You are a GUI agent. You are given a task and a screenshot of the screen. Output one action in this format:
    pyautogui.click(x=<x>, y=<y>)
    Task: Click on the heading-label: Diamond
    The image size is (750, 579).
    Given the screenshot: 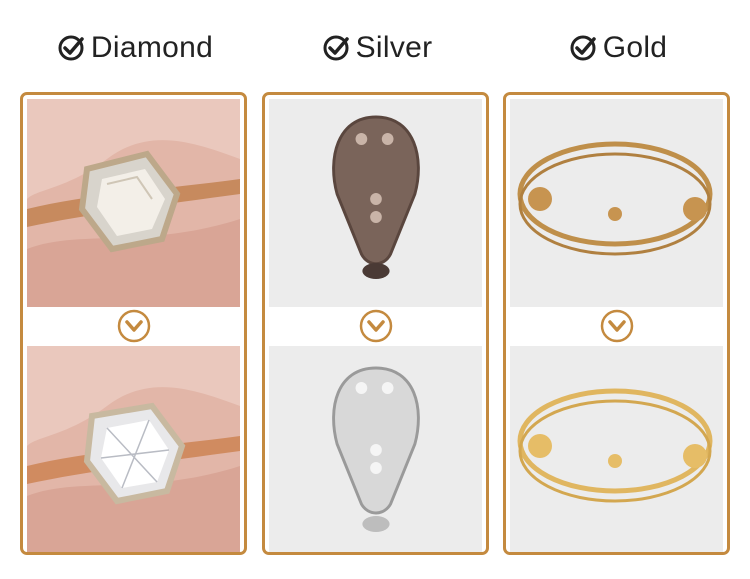 What is the action you would take?
    pyautogui.click(x=152, y=47)
    